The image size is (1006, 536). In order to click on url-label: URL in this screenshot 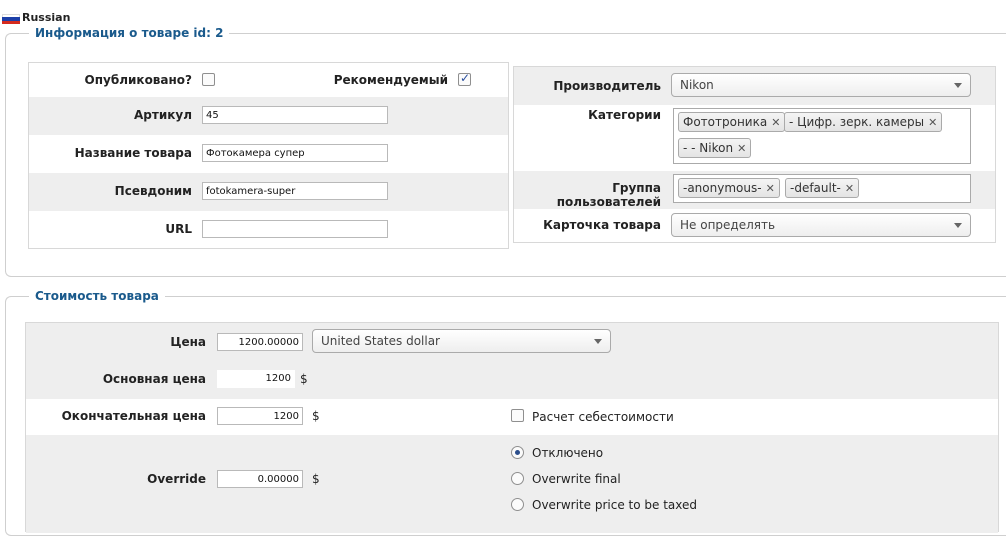, I will do `click(178, 229)`.